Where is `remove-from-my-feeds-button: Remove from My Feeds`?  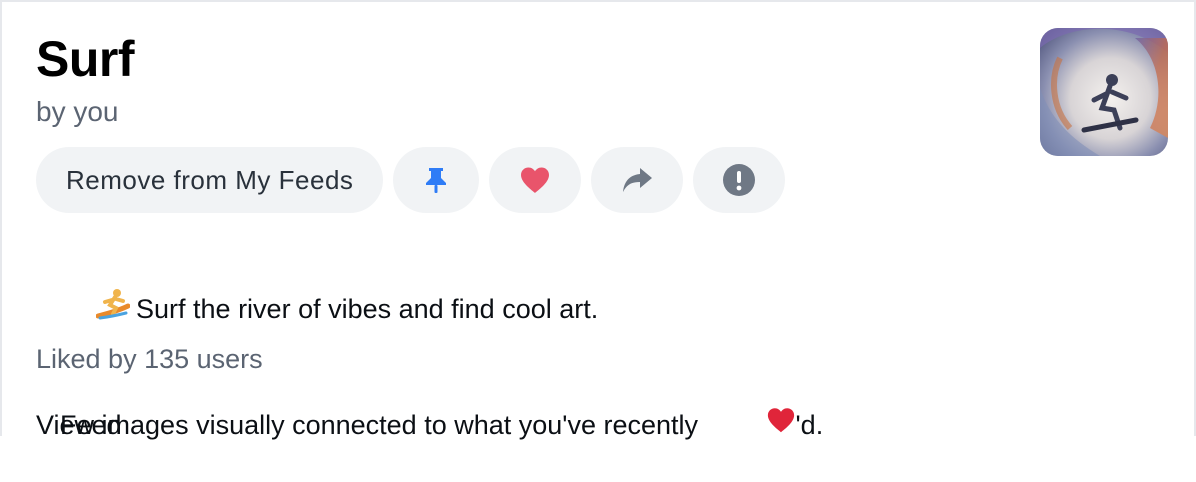 remove-from-my-feeds-button: Remove from My Feeds is located at coordinates (210, 180).